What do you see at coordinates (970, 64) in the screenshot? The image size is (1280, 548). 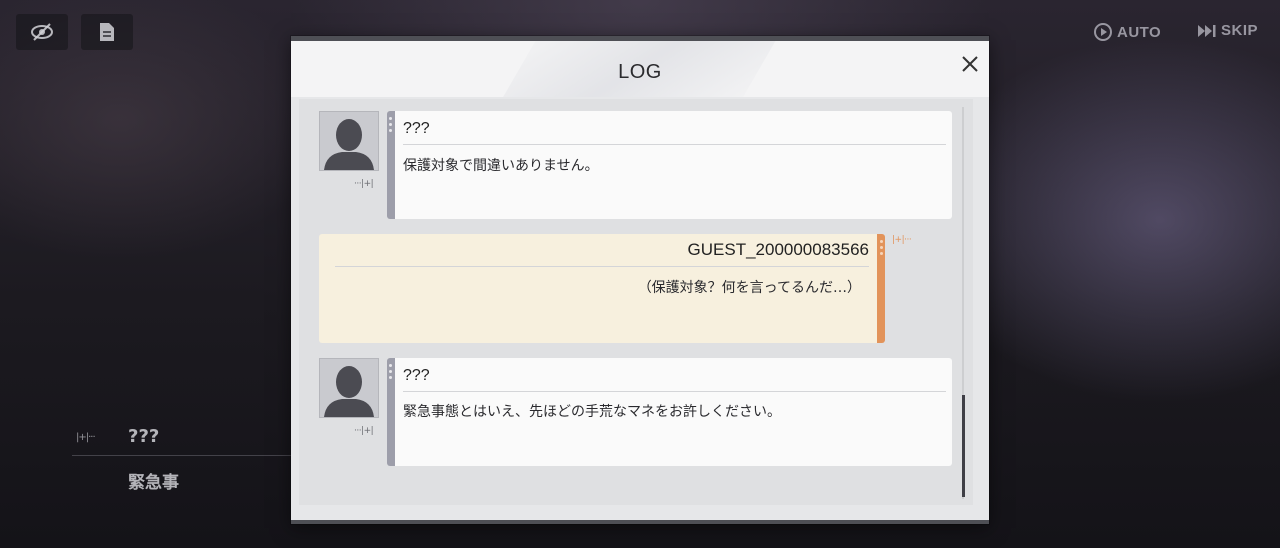 I see `close-icon` at bounding box center [970, 64].